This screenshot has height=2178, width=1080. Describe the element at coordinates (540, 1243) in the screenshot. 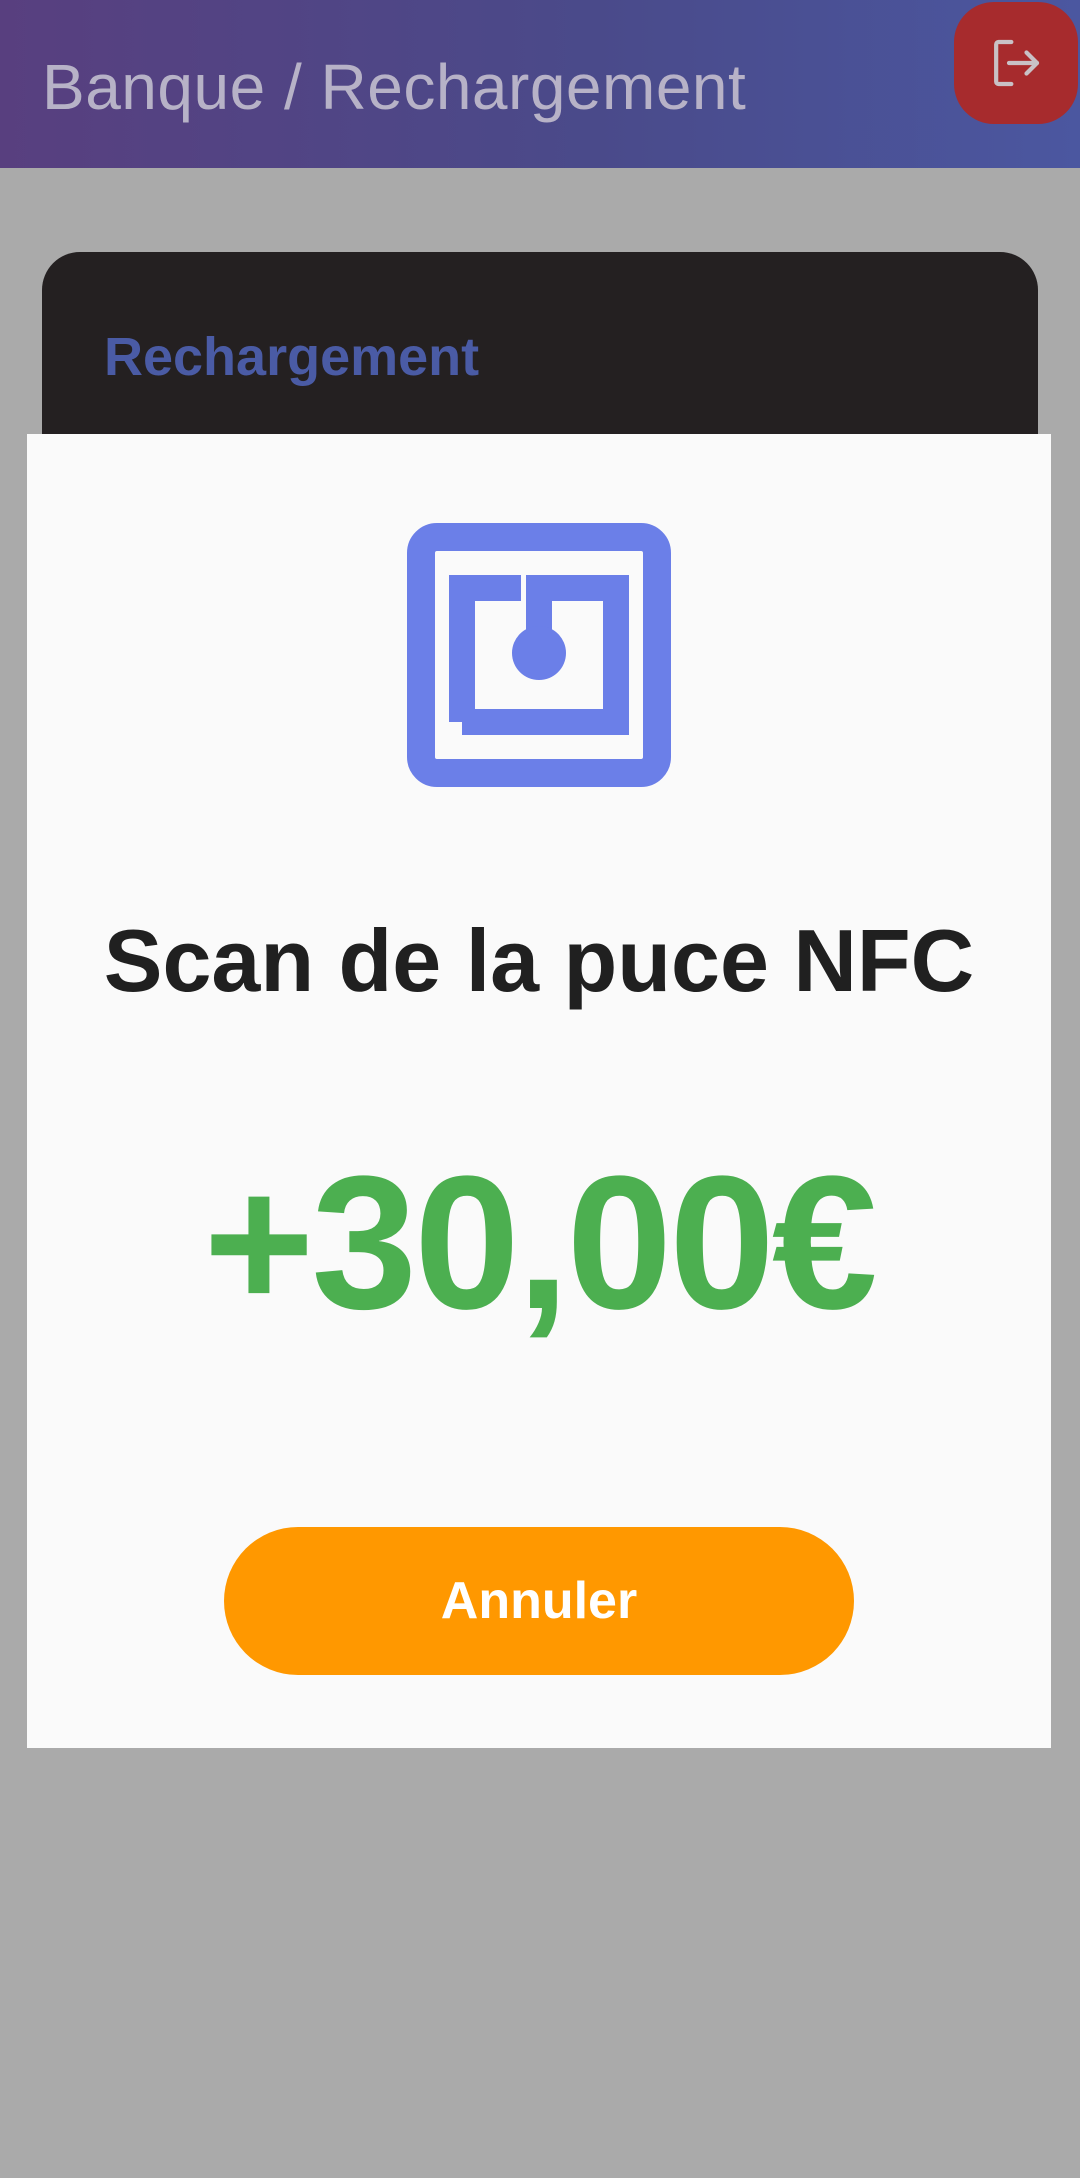

I see `recharge-amount: +30,00€` at that location.